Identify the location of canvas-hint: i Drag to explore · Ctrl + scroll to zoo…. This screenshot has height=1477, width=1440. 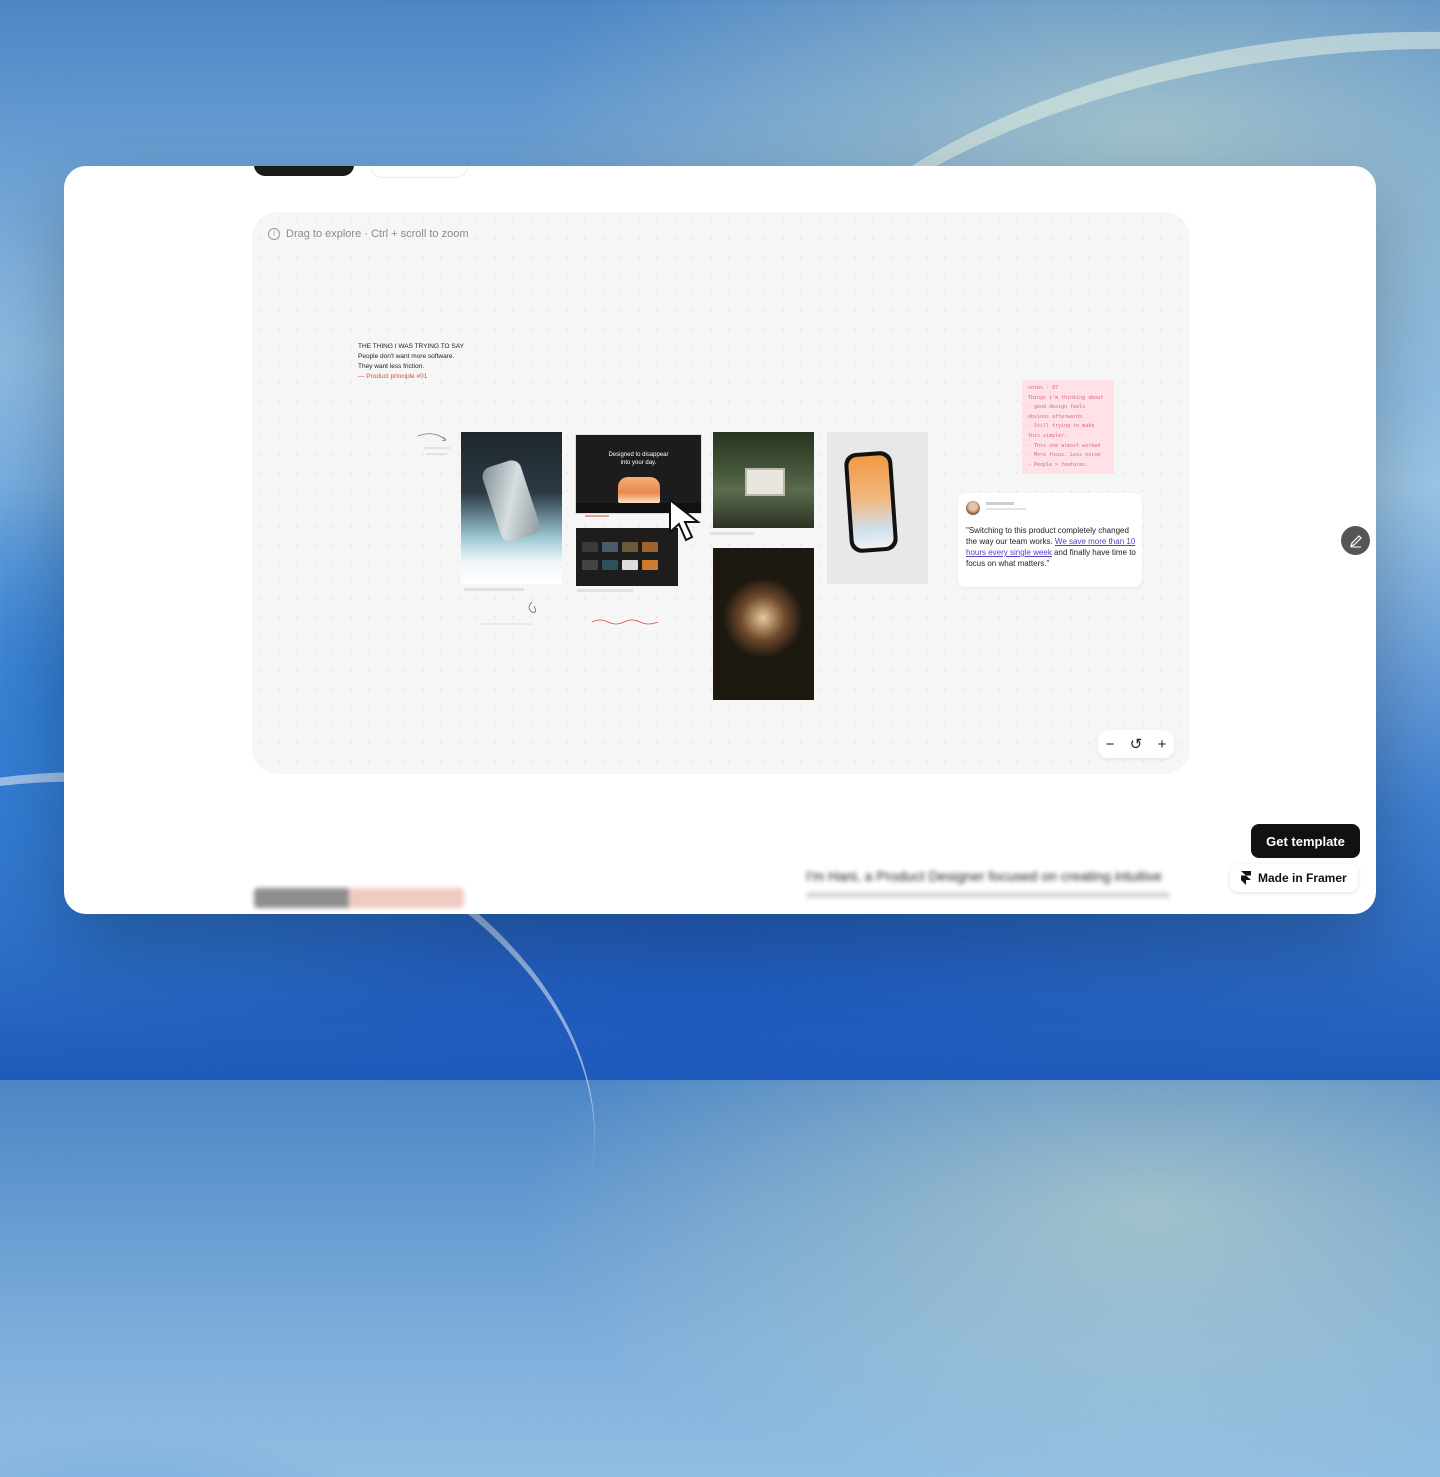
(368, 234).